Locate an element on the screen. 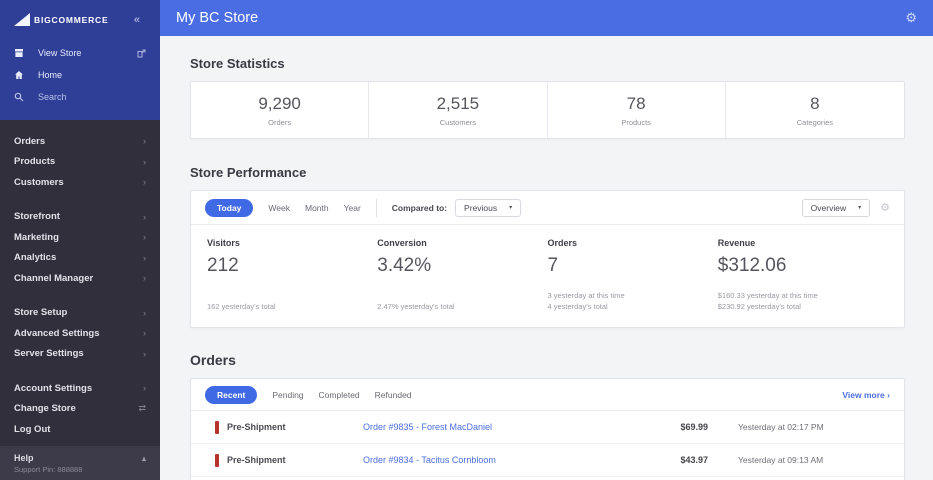 This screenshot has width=933, height=480. store-statistics-heading: Store Statistics is located at coordinates (237, 63).